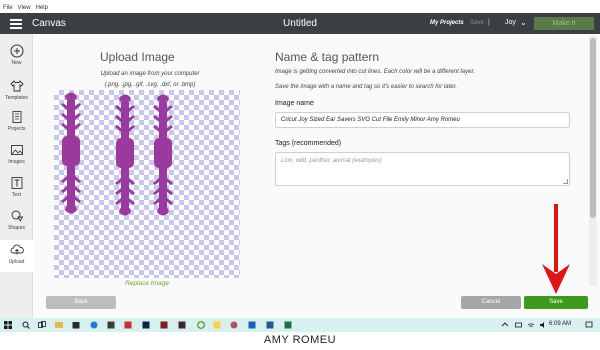  What do you see at coordinates (593, 128) in the screenshot?
I see `scrollbar-thumb` at bounding box center [593, 128].